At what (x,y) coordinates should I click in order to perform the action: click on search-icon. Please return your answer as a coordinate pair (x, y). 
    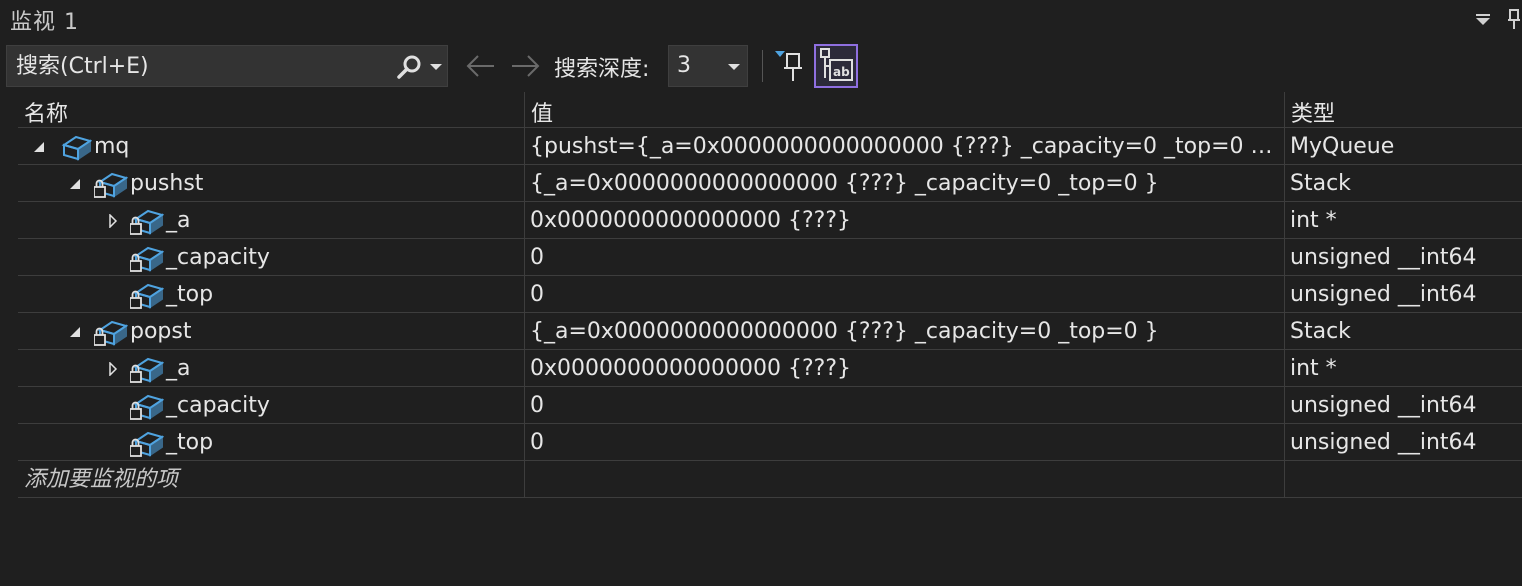
    Looking at the image, I should click on (409, 67).